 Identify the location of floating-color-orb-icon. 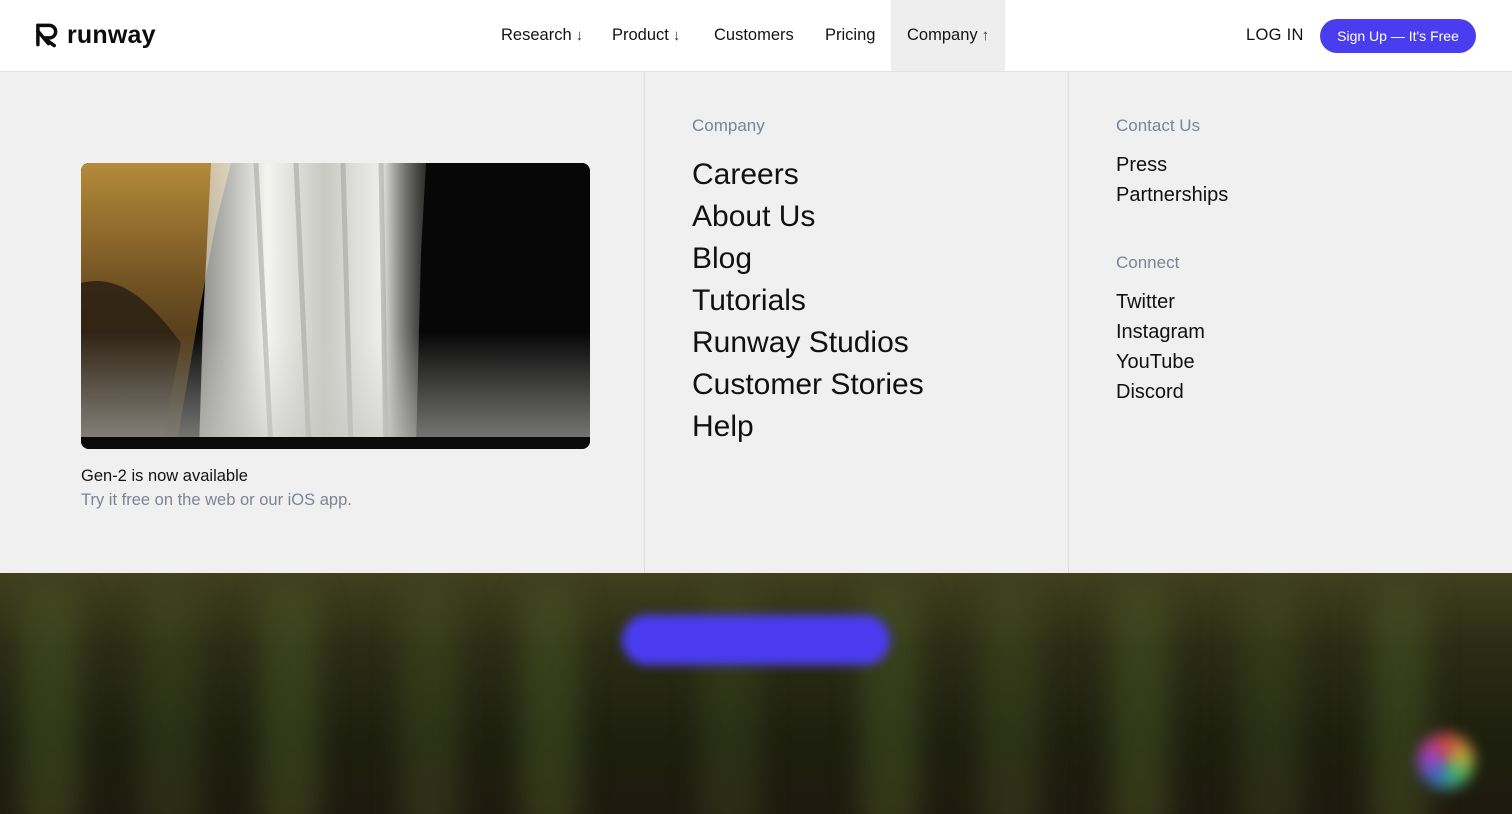
(1446, 761).